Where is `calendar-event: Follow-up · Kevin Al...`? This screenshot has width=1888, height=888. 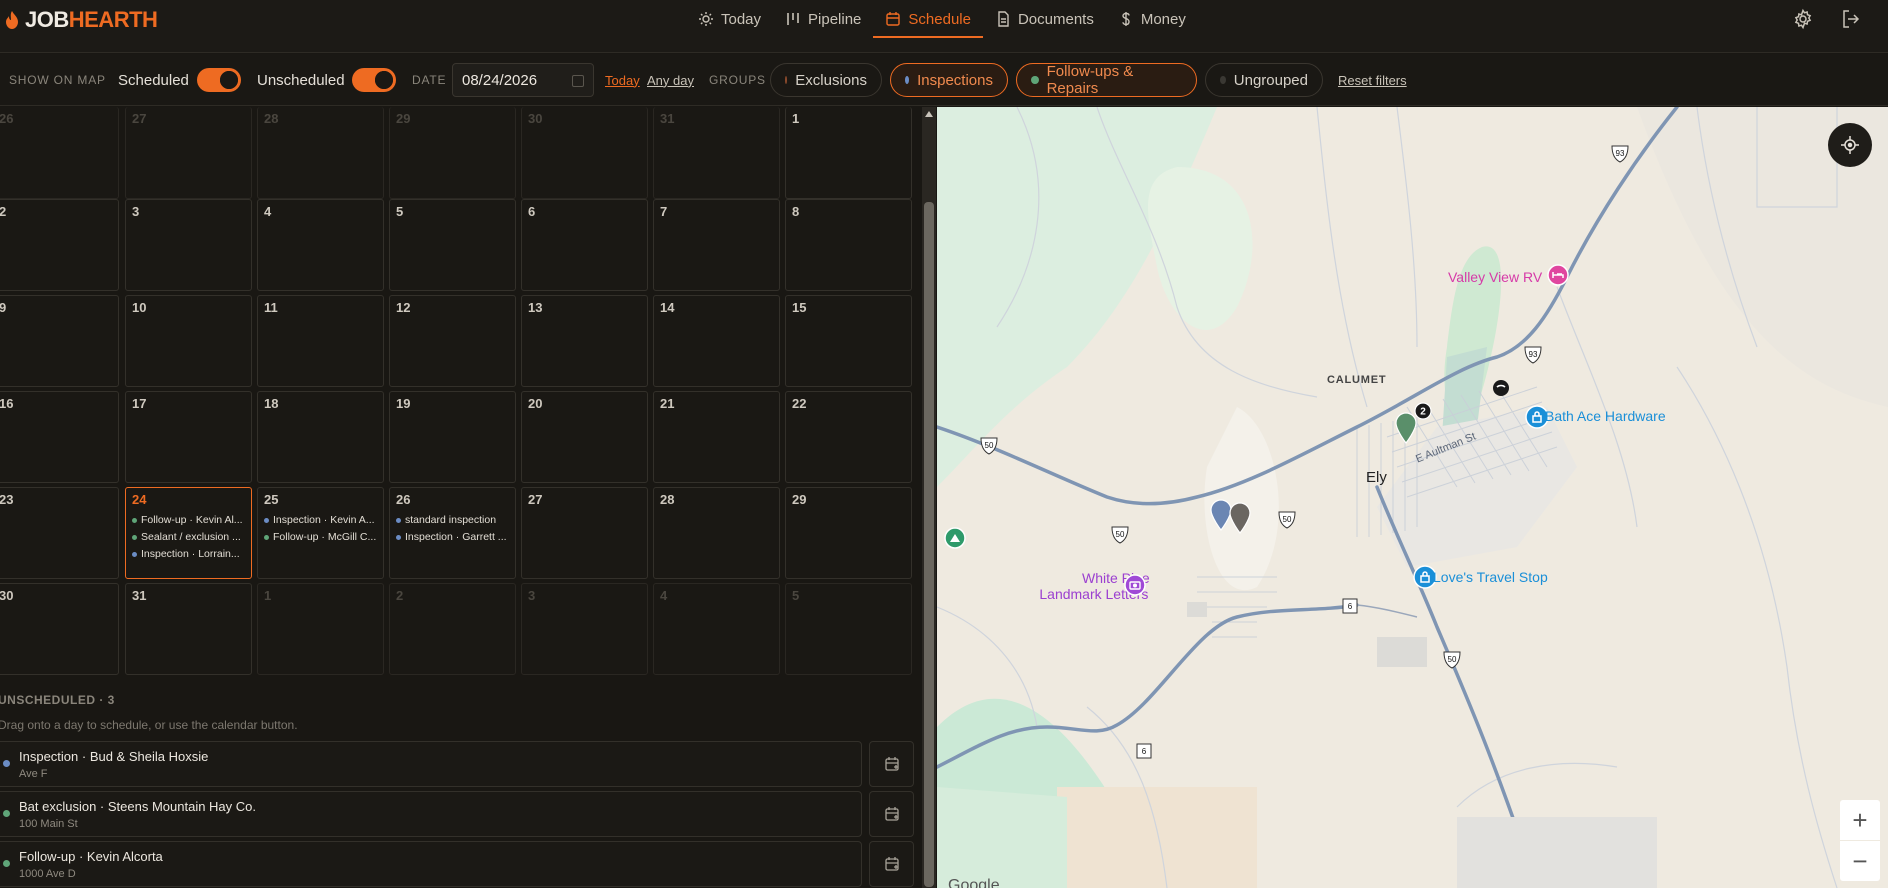 calendar-event: Follow-up · Kevin Al... is located at coordinates (191, 520).